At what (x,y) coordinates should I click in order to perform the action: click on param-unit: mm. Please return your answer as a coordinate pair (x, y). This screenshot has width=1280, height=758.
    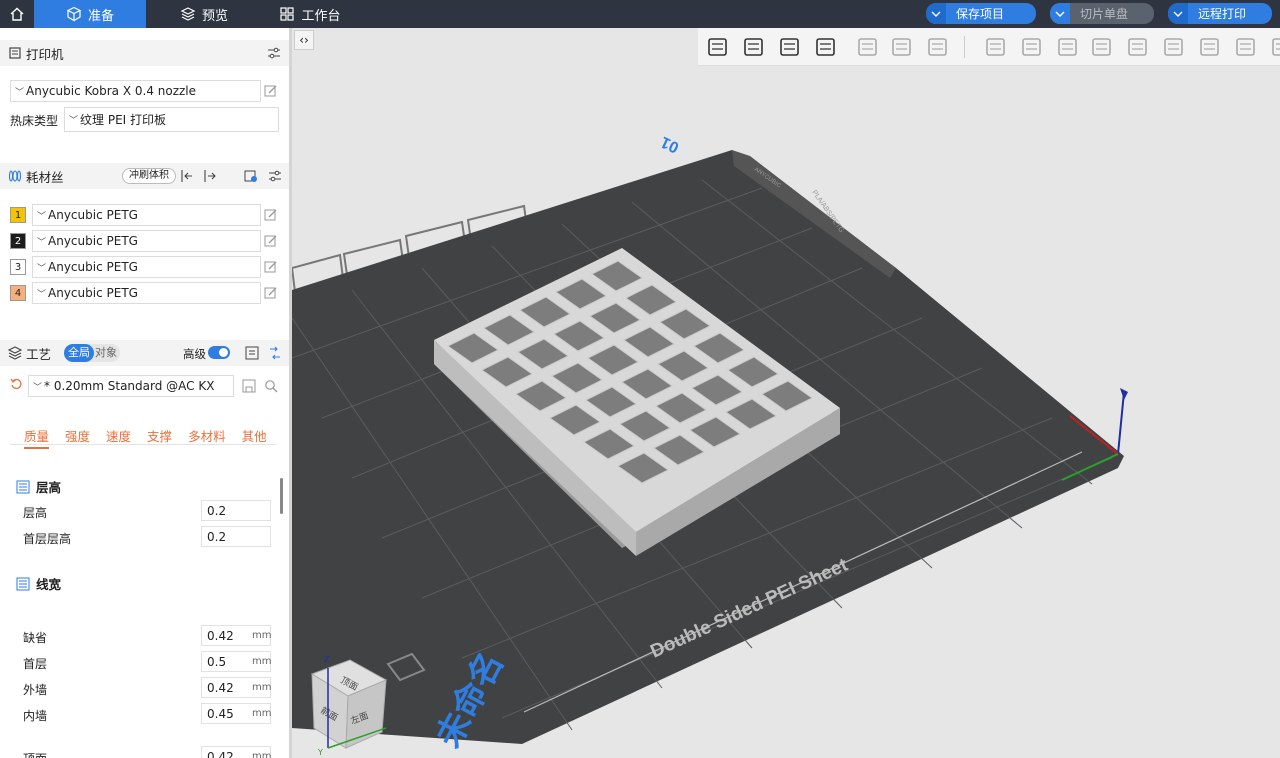
    Looking at the image, I should click on (262, 713).